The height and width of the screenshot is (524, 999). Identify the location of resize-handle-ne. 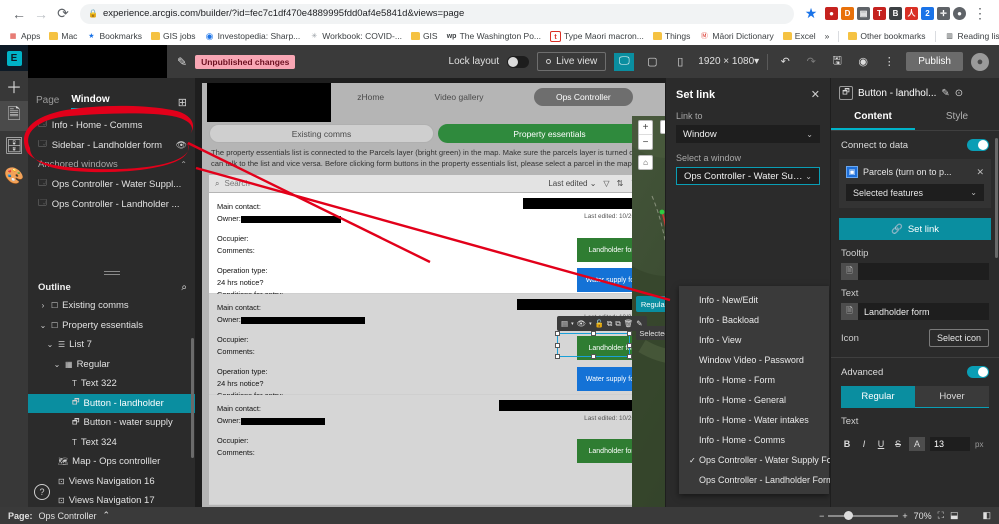
(629, 333).